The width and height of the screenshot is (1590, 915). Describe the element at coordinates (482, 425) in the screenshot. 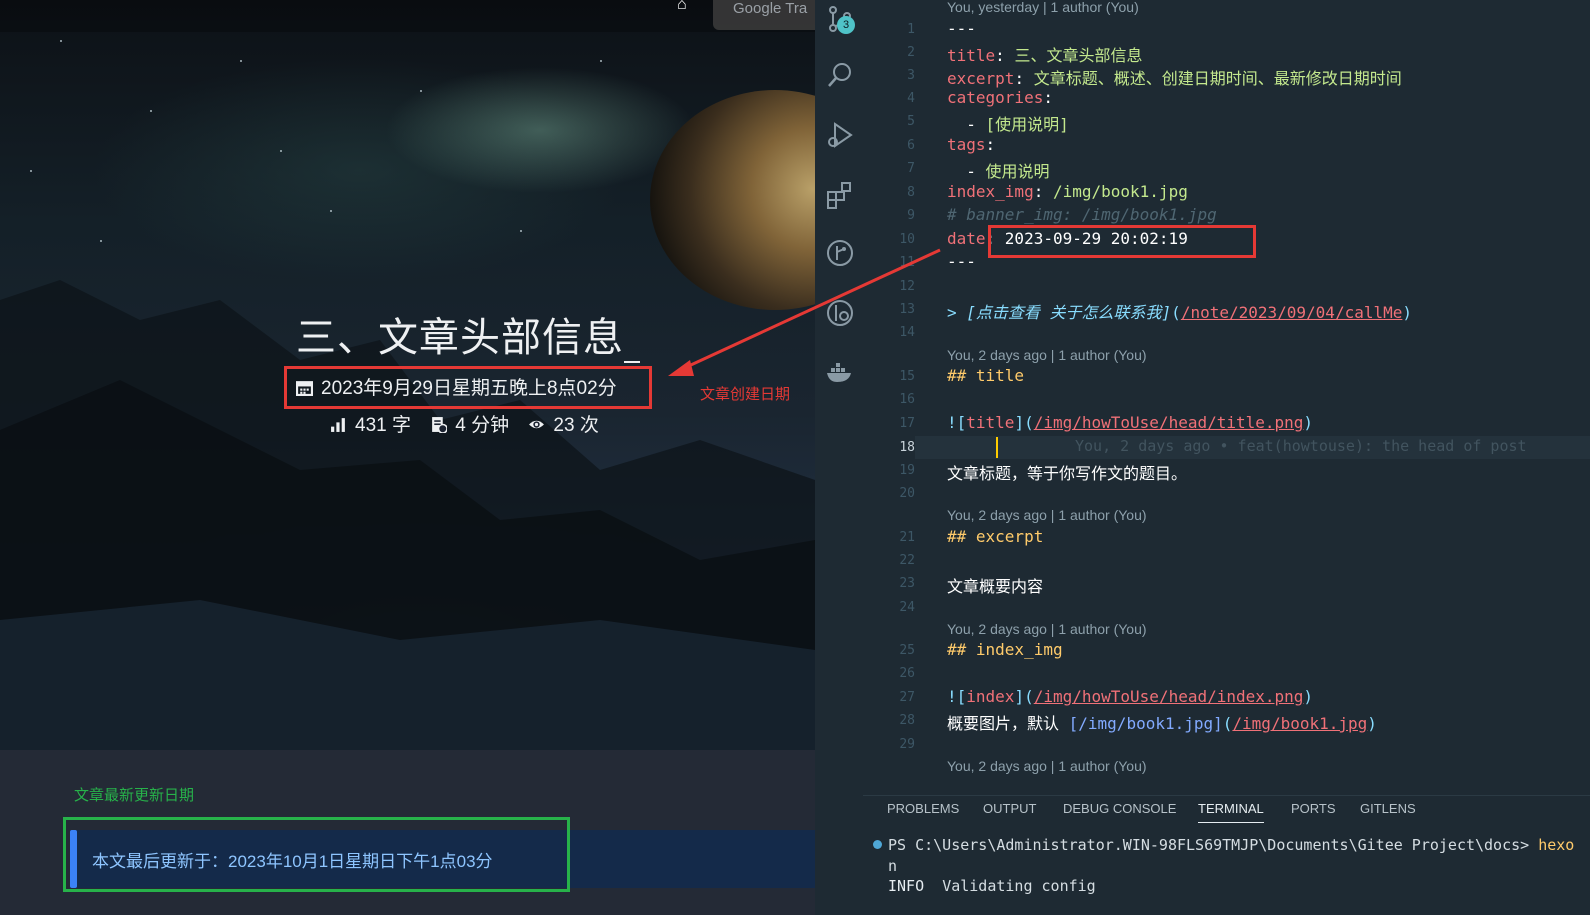

I see `read-time-text: 4 分钟` at that location.